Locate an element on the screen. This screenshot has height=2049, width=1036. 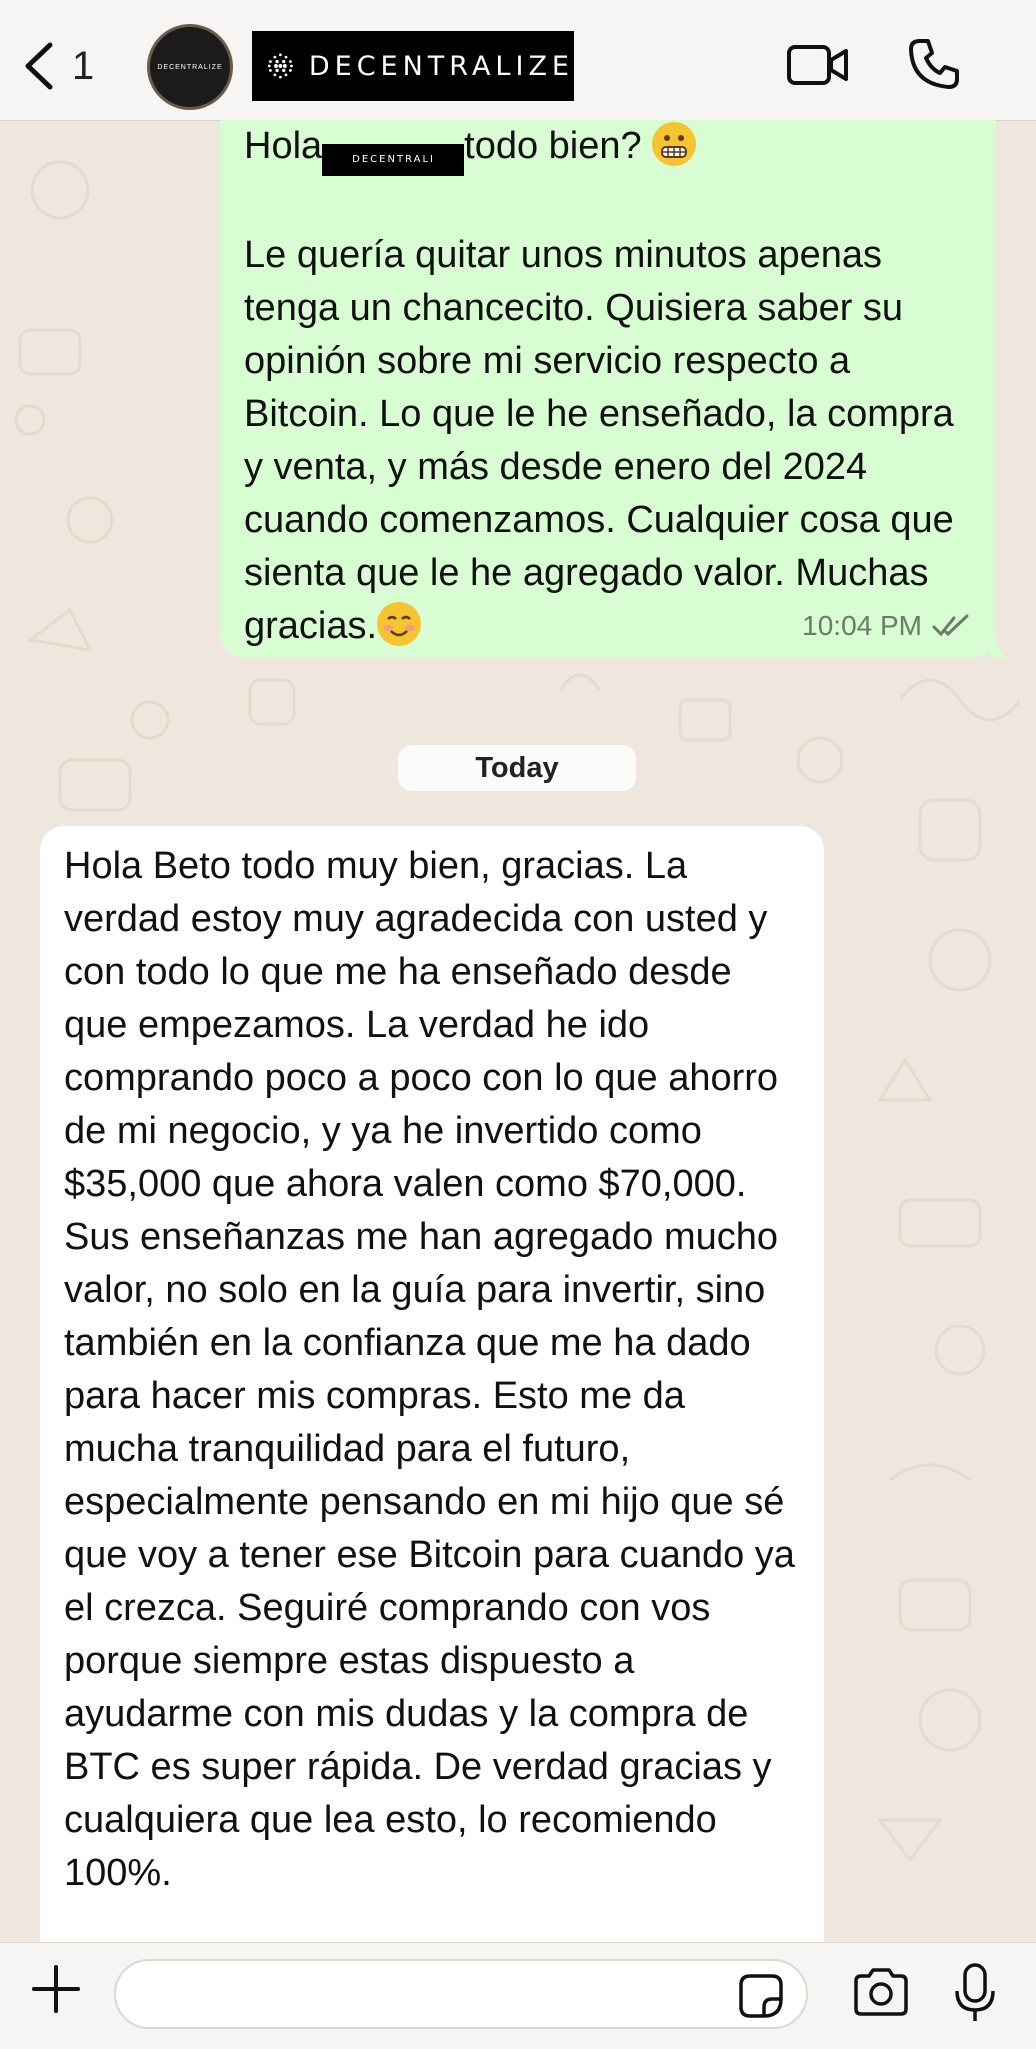
voice-message-button is located at coordinates (975, 1993).